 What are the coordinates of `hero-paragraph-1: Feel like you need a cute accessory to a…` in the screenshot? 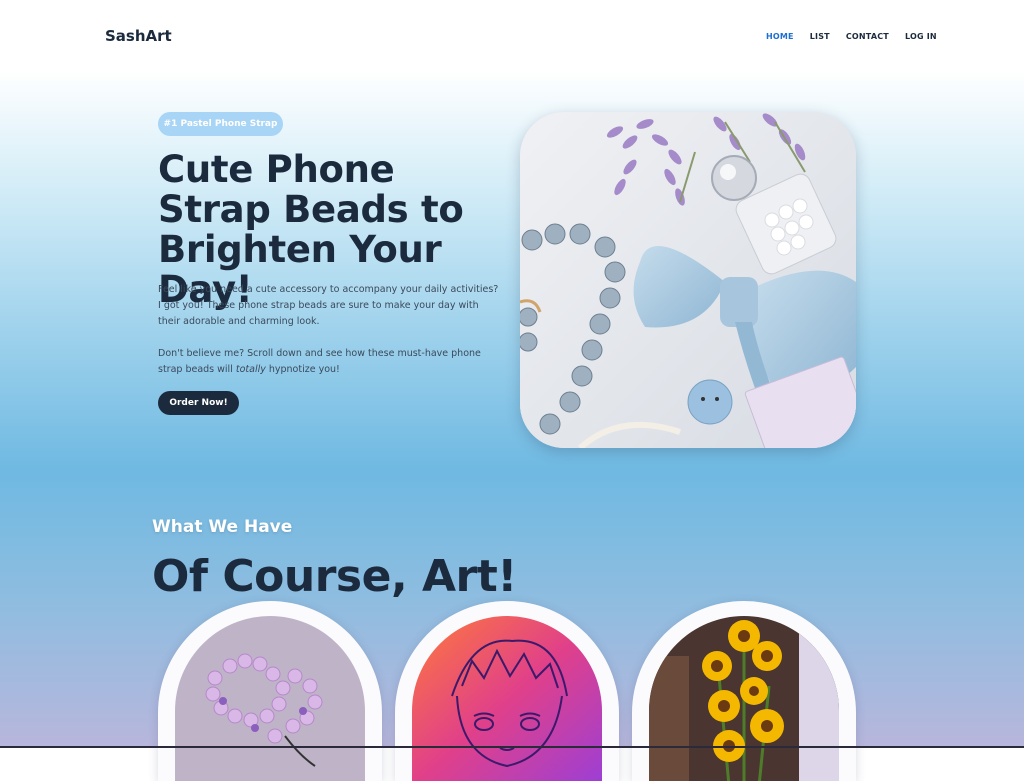 It's located at (328, 305).